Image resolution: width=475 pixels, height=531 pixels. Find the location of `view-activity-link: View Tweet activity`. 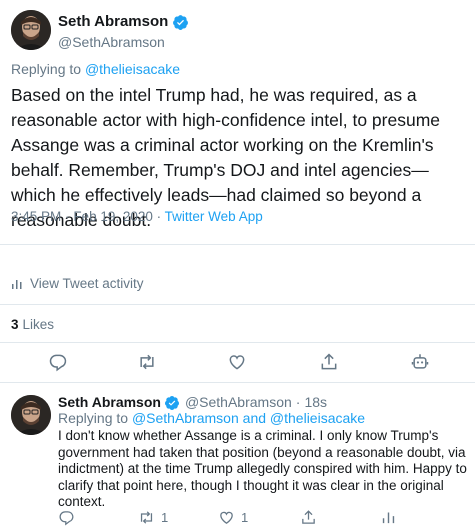

view-activity-link: View Tweet activity is located at coordinates (77, 283).